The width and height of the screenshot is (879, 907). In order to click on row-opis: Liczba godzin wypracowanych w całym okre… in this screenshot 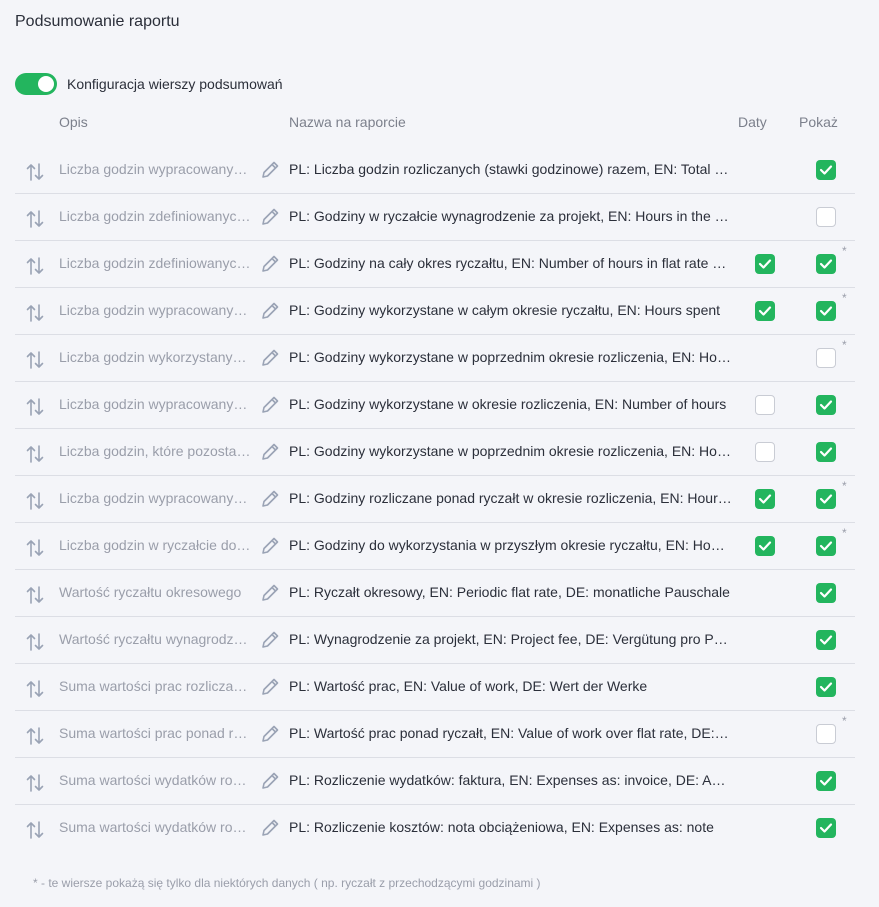, I will do `click(155, 310)`.